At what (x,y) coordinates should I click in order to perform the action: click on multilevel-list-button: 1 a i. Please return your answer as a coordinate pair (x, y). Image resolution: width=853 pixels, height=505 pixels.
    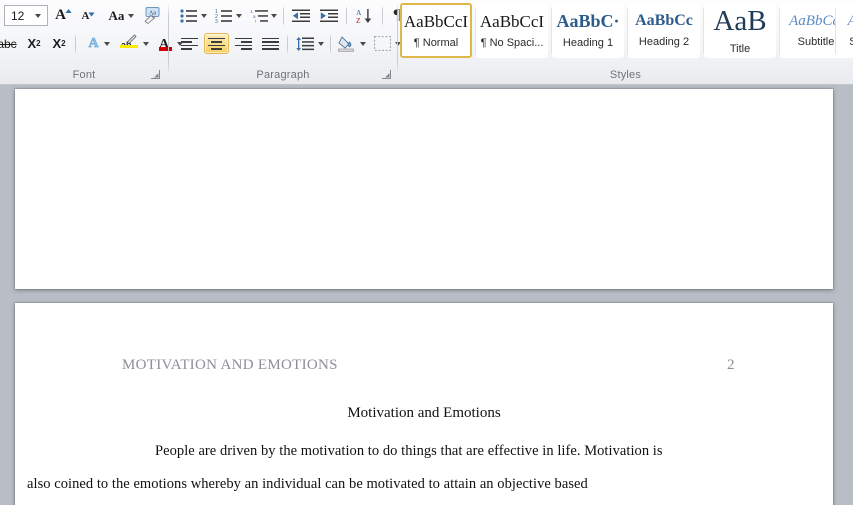
    Looking at the image, I should click on (263, 15).